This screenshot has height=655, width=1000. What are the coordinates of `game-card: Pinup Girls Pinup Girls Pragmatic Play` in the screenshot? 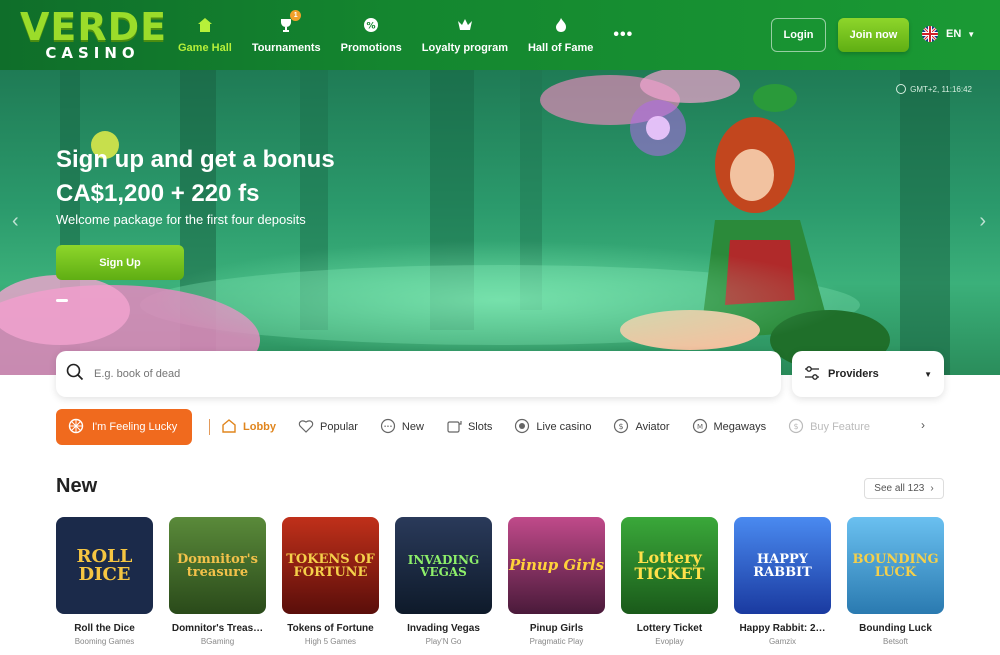 It's located at (556, 581).